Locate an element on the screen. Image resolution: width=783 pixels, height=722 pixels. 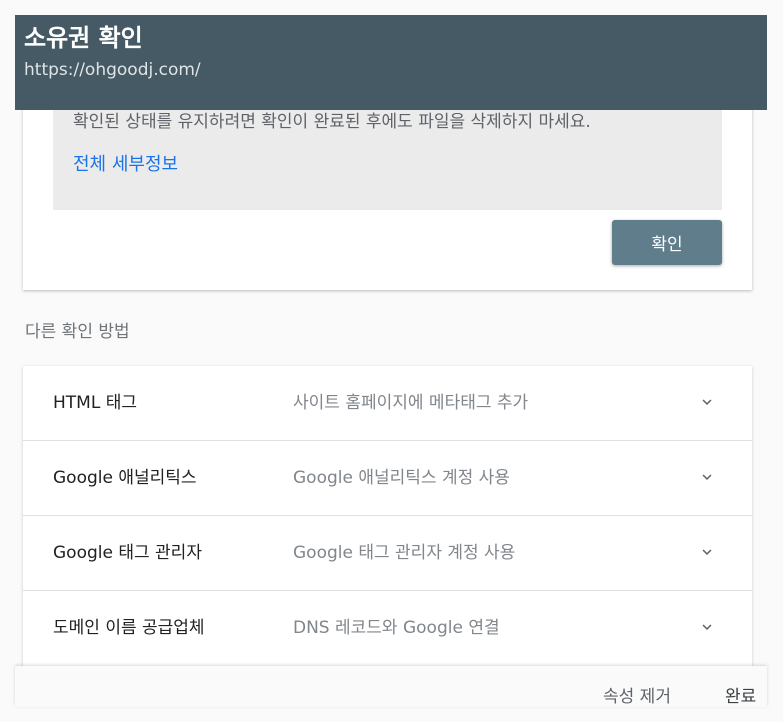
method-description: Google 태그 관리자 계정 사용 is located at coordinates (404, 553).